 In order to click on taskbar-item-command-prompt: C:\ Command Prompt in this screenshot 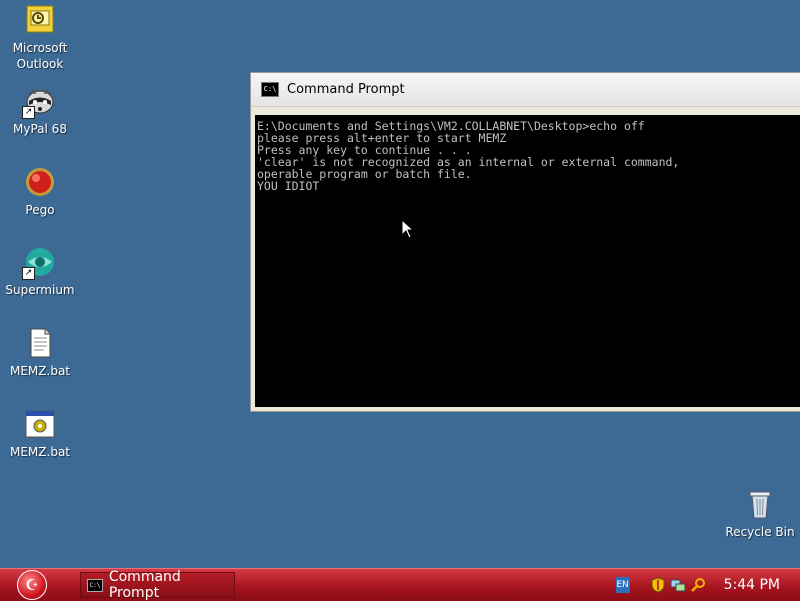, I will do `click(157, 585)`.